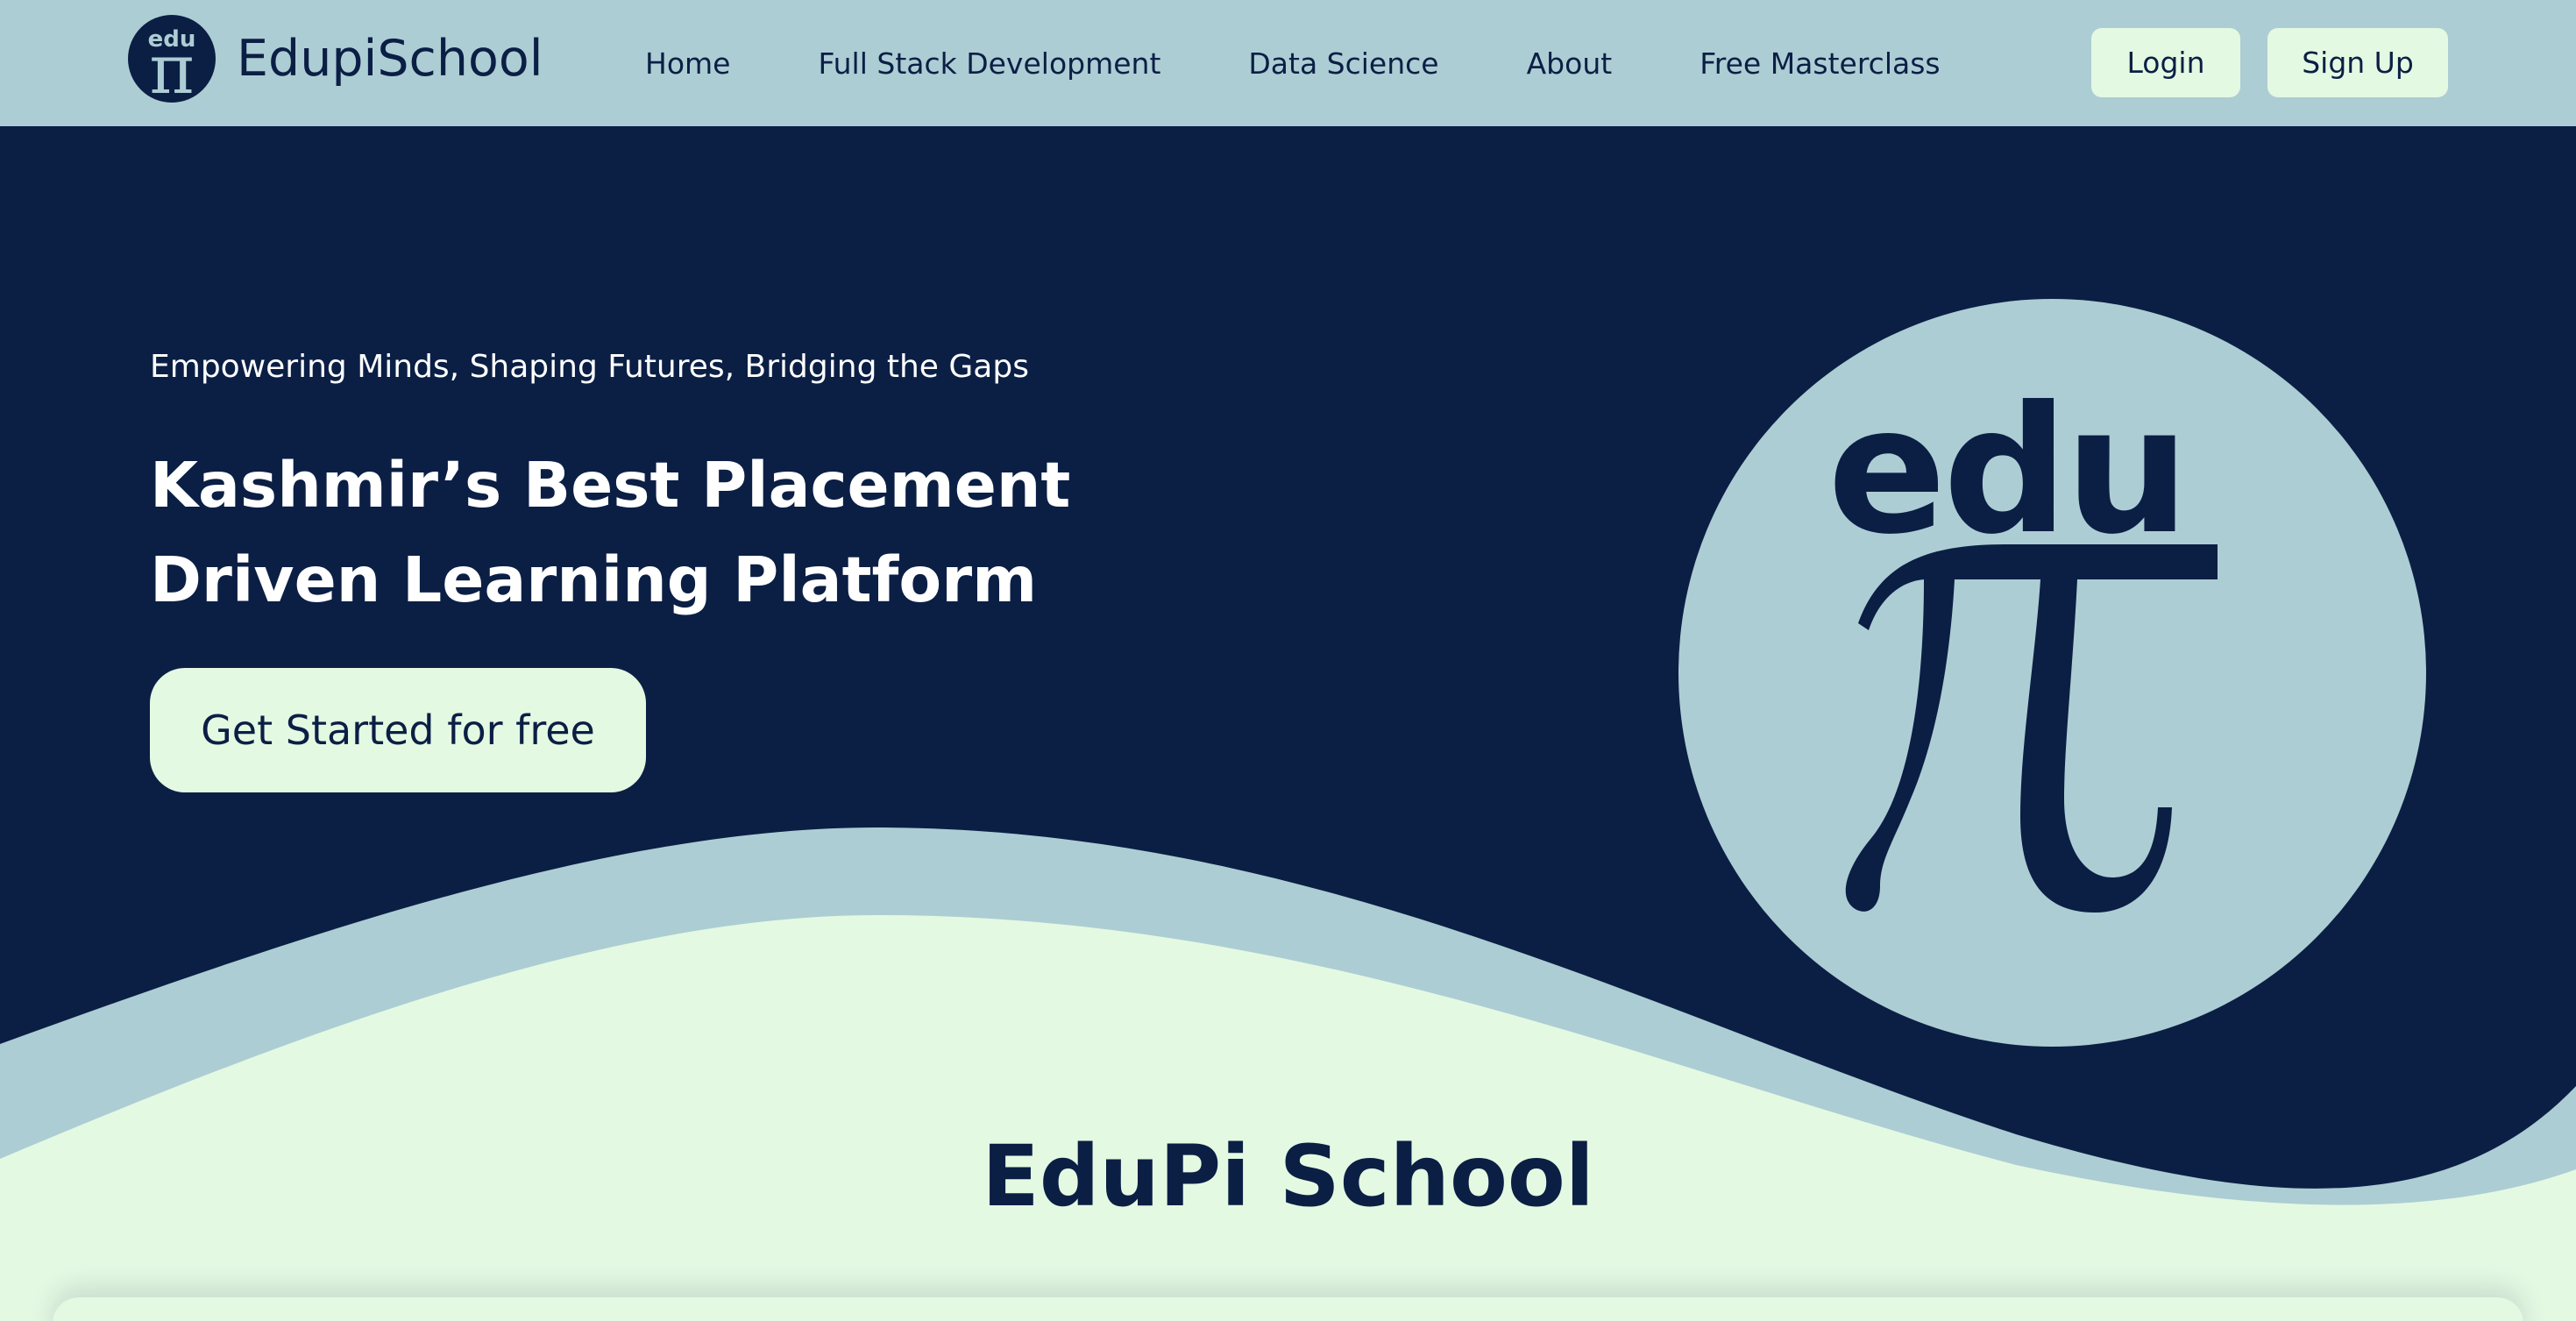 Image resolution: width=2576 pixels, height=1321 pixels. I want to click on login-button: Login, so click(2165, 62).